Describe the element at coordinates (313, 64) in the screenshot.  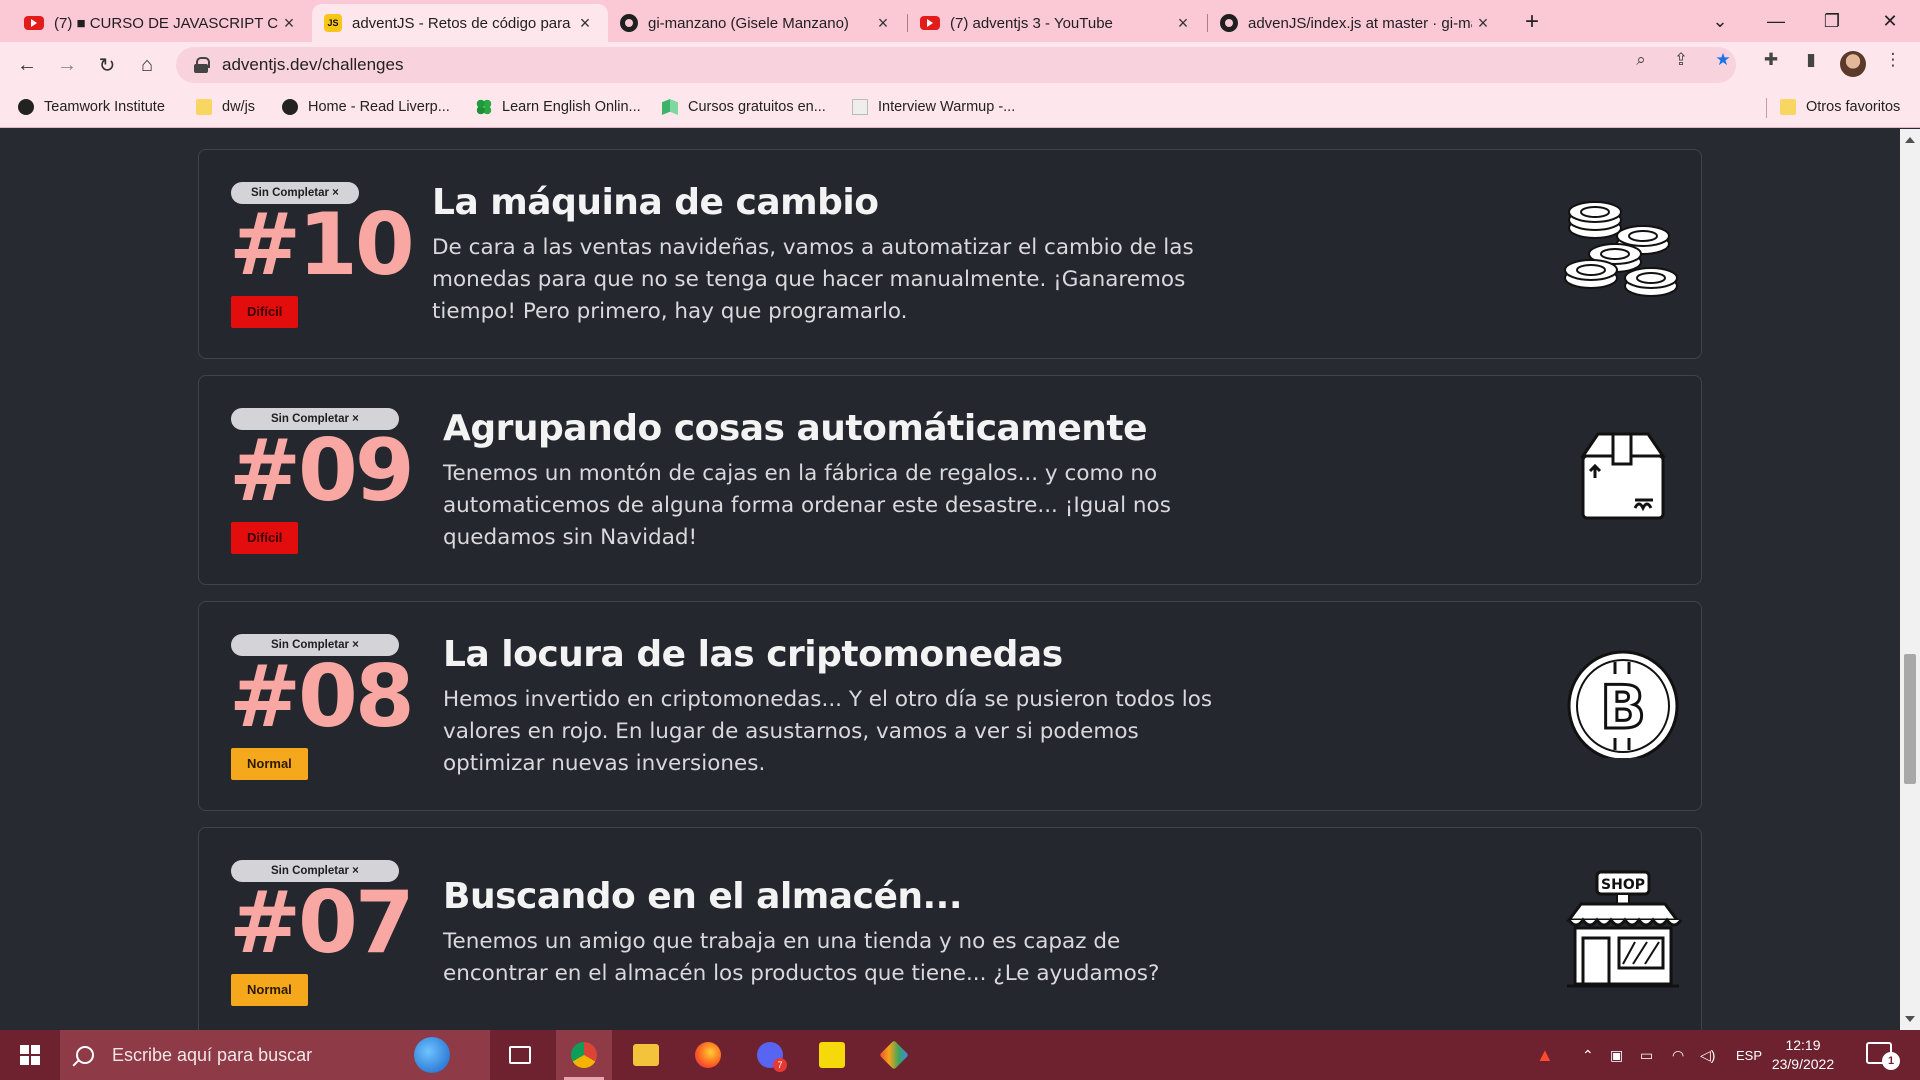
I see `url-text: adventjs.dev/challenges` at that location.